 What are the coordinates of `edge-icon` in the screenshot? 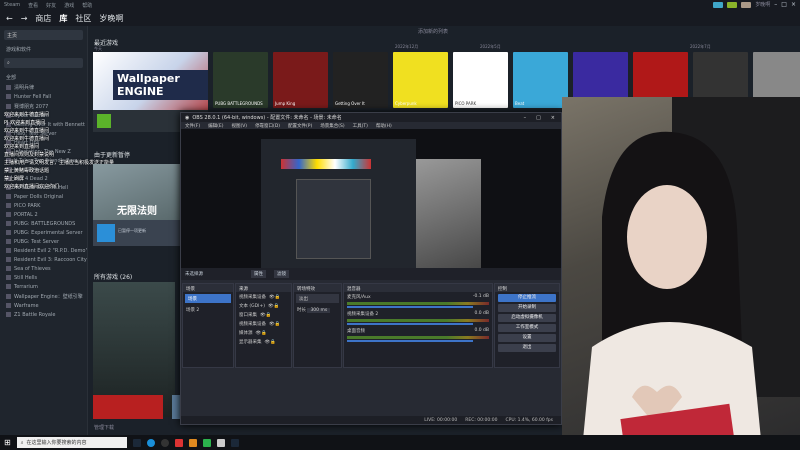 It's located at (150, 442).